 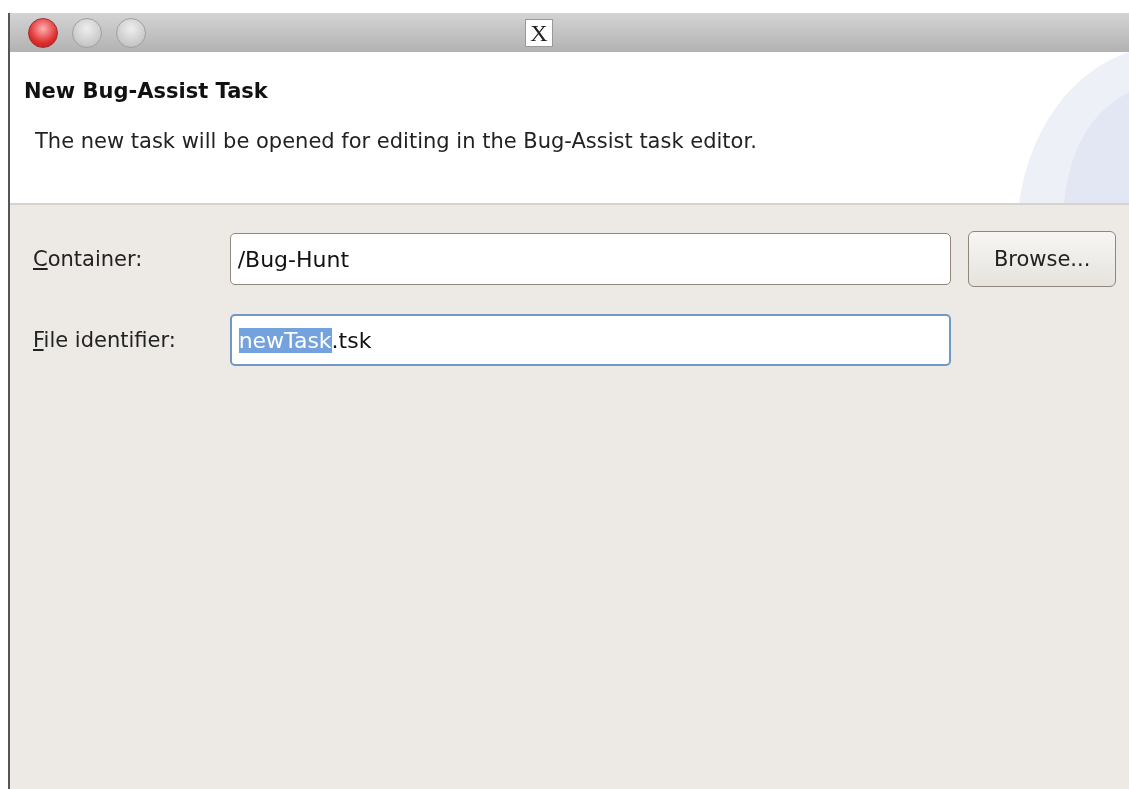 What do you see at coordinates (105, 340) in the screenshot?
I see `field-label: File identifier:` at bounding box center [105, 340].